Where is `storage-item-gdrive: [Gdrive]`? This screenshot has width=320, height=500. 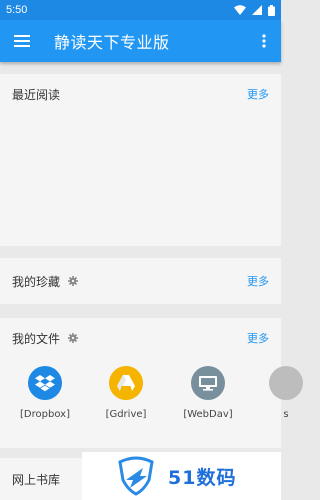
storage-item-gdrive: [Gdrive] is located at coordinates (126, 393).